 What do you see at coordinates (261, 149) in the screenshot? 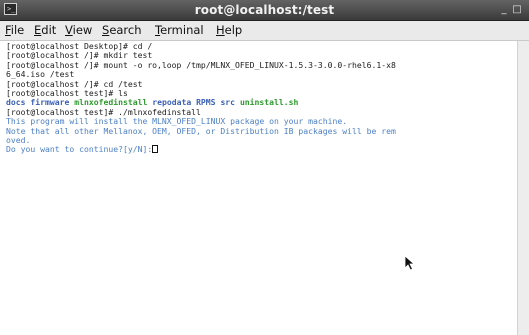
I see `continue-prompt-line: Do you want to continue?[y/N]:` at bounding box center [261, 149].